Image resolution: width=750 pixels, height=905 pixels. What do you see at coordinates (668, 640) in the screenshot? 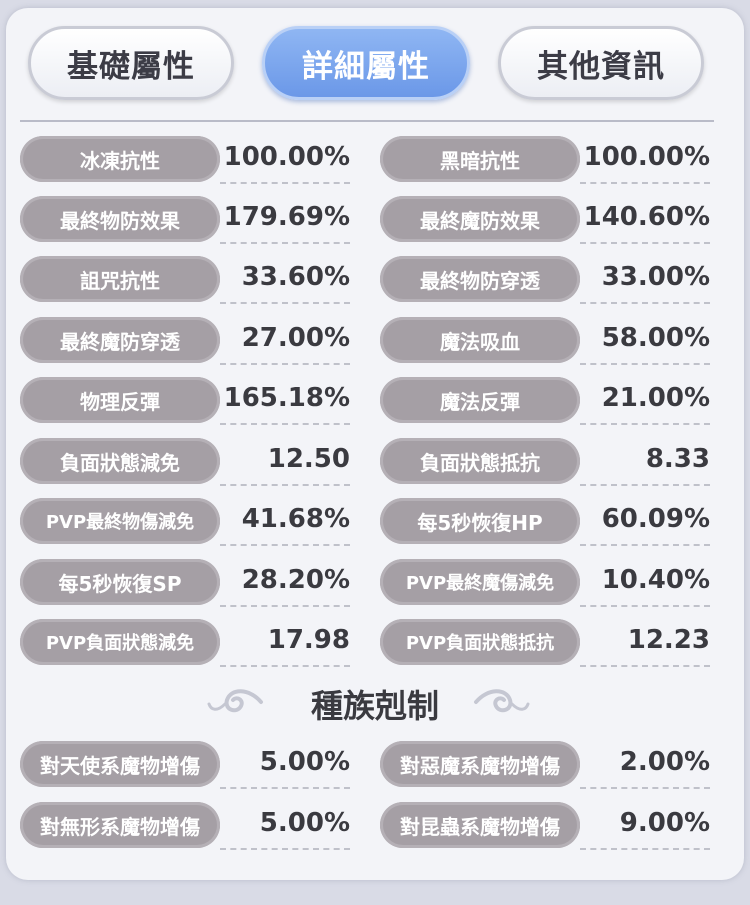
I see `stat-value: 12.23` at bounding box center [668, 640].